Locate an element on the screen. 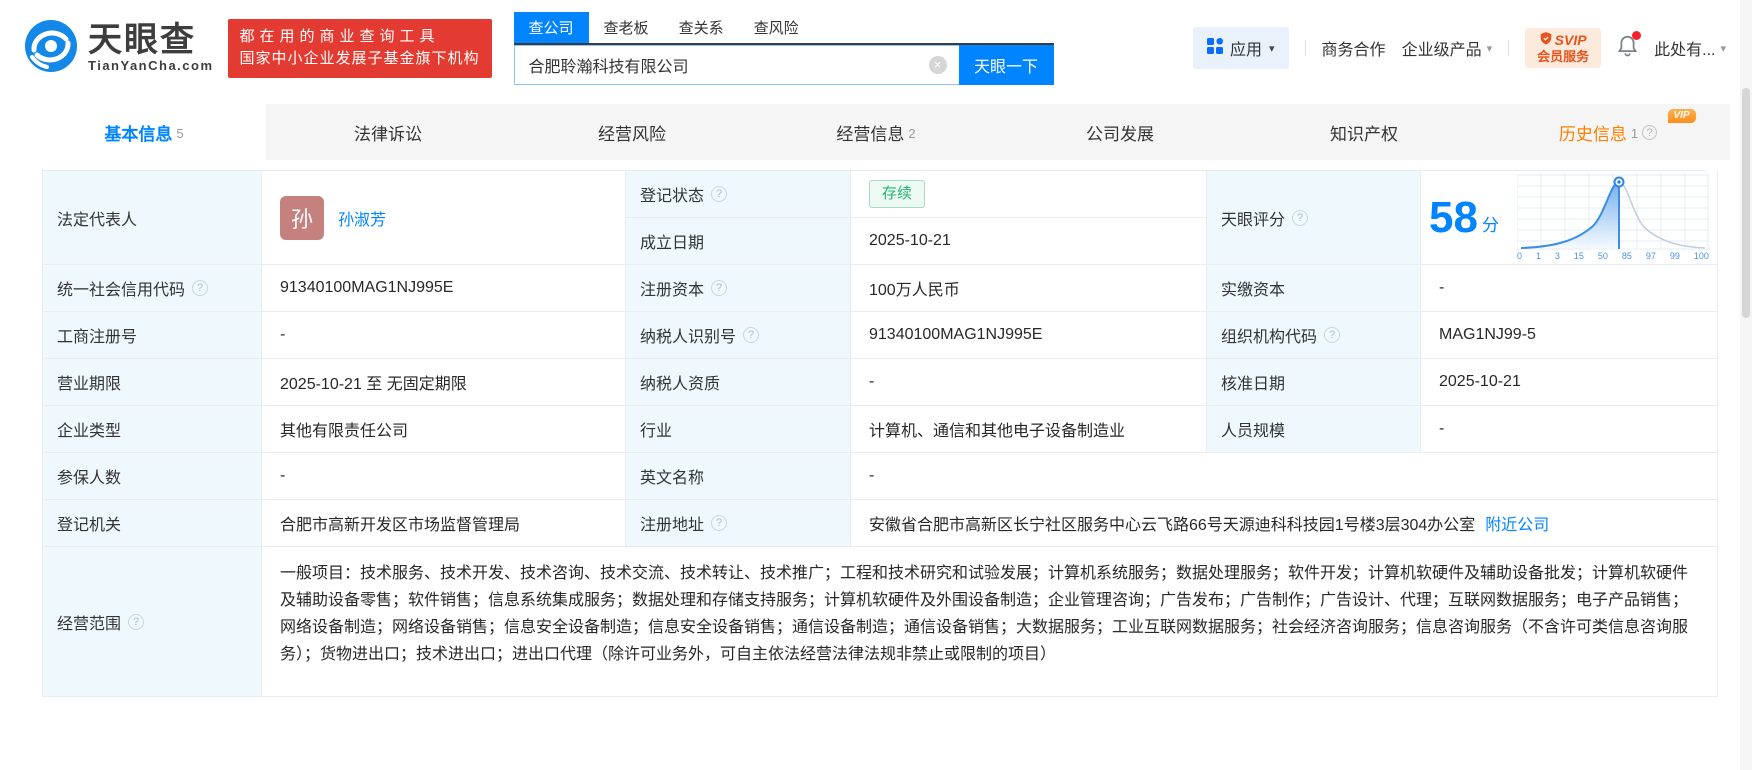  search-tab-company: 查公司 is located at coordinates (551, 27).